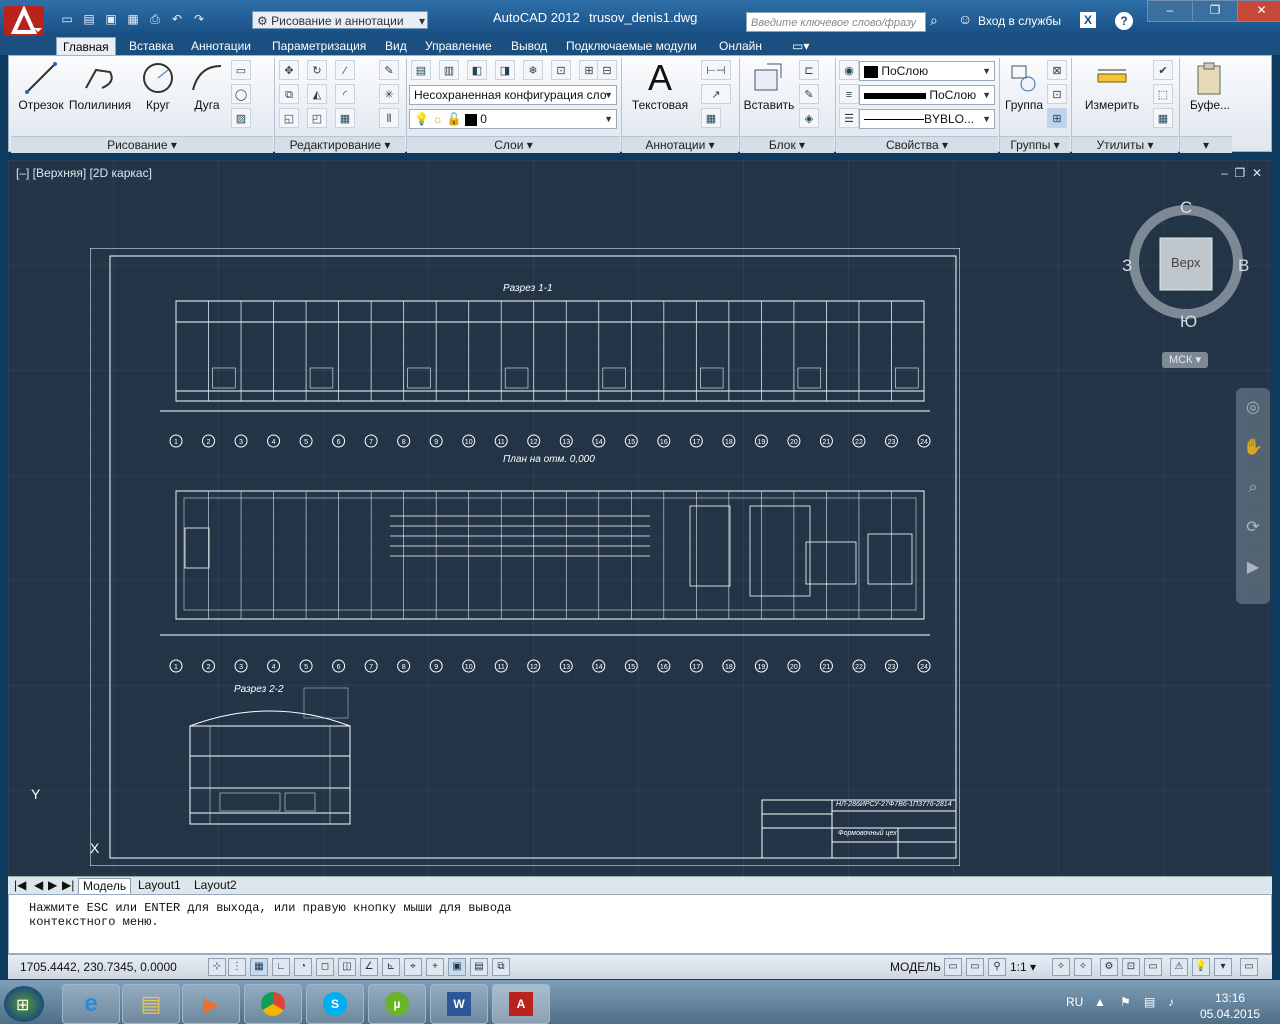  What do you see at coordinates (965, 19) in the screenshot?
I see `user-icon: ☺` at bounding box center [965, 19].